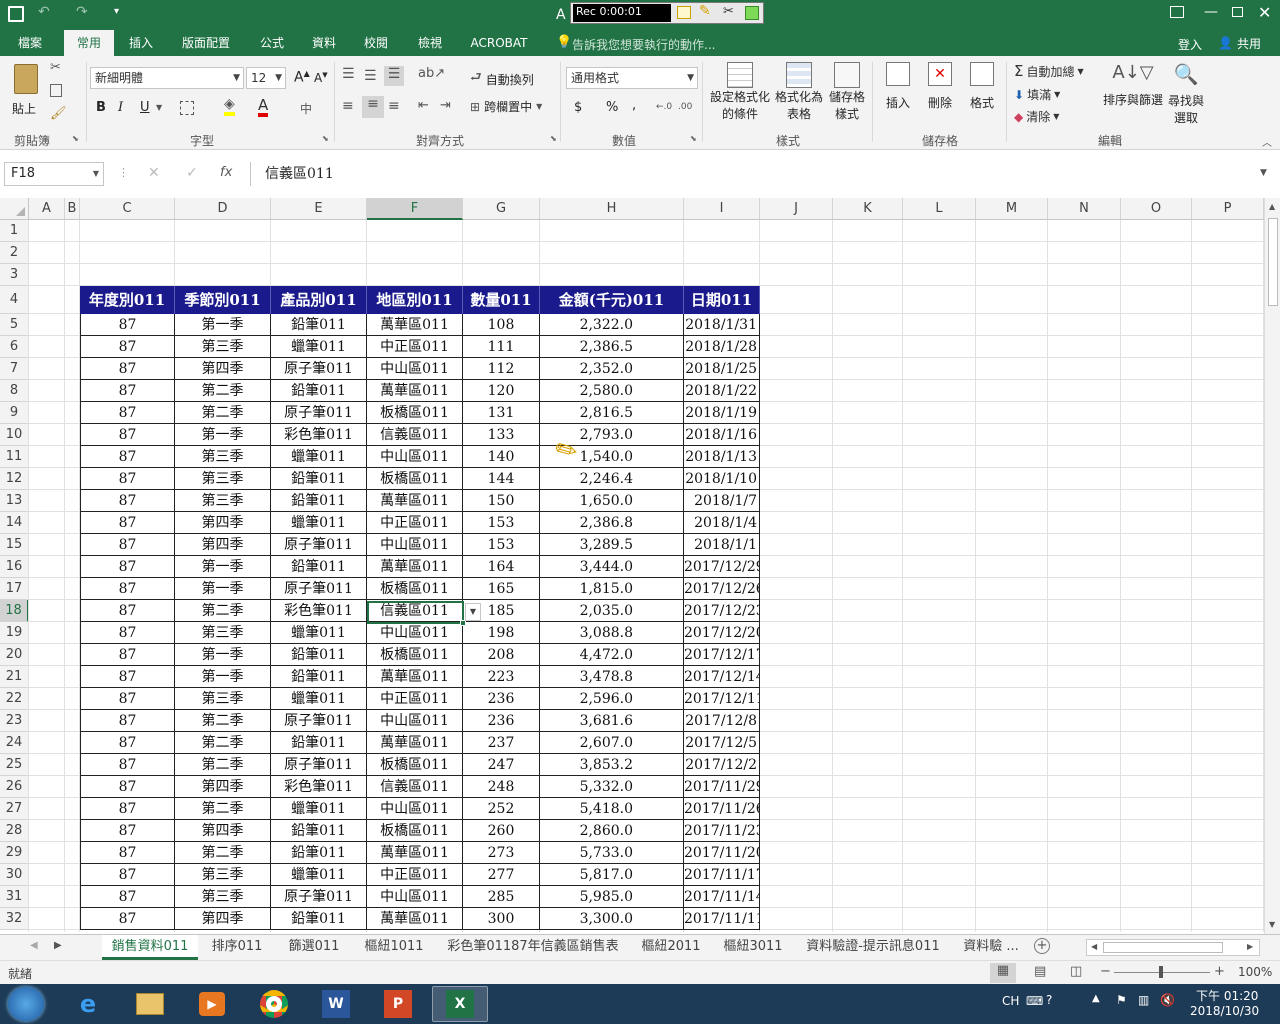 This screenshot has width=1280, height=1024. Describe the element at coordinates (612, 611) in the screenshot. I see `cell-amount: 2,035.0` at that location.